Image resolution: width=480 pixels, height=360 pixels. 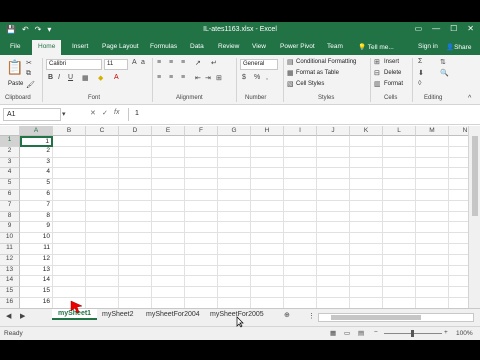 What do you see at coordinates (36, 141) in the screenshot?
I see `cell-a1: 1` at bounding box center [36, 141].